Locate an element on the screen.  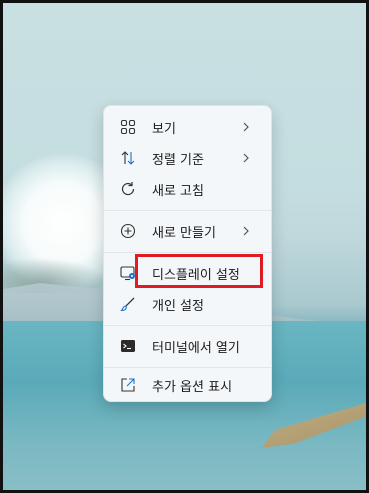
menu-item-new: 새로 만들기 is located at coordinates (188, 231).